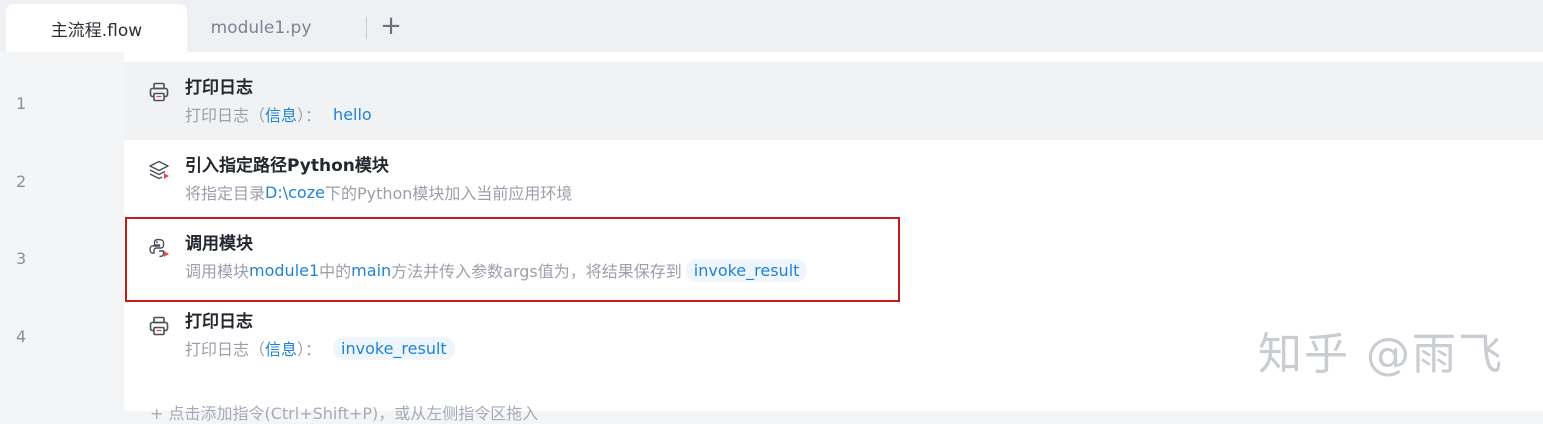  I want to click on desc-text: 下的Python模块加入当前应用环境, so click(448, 193).